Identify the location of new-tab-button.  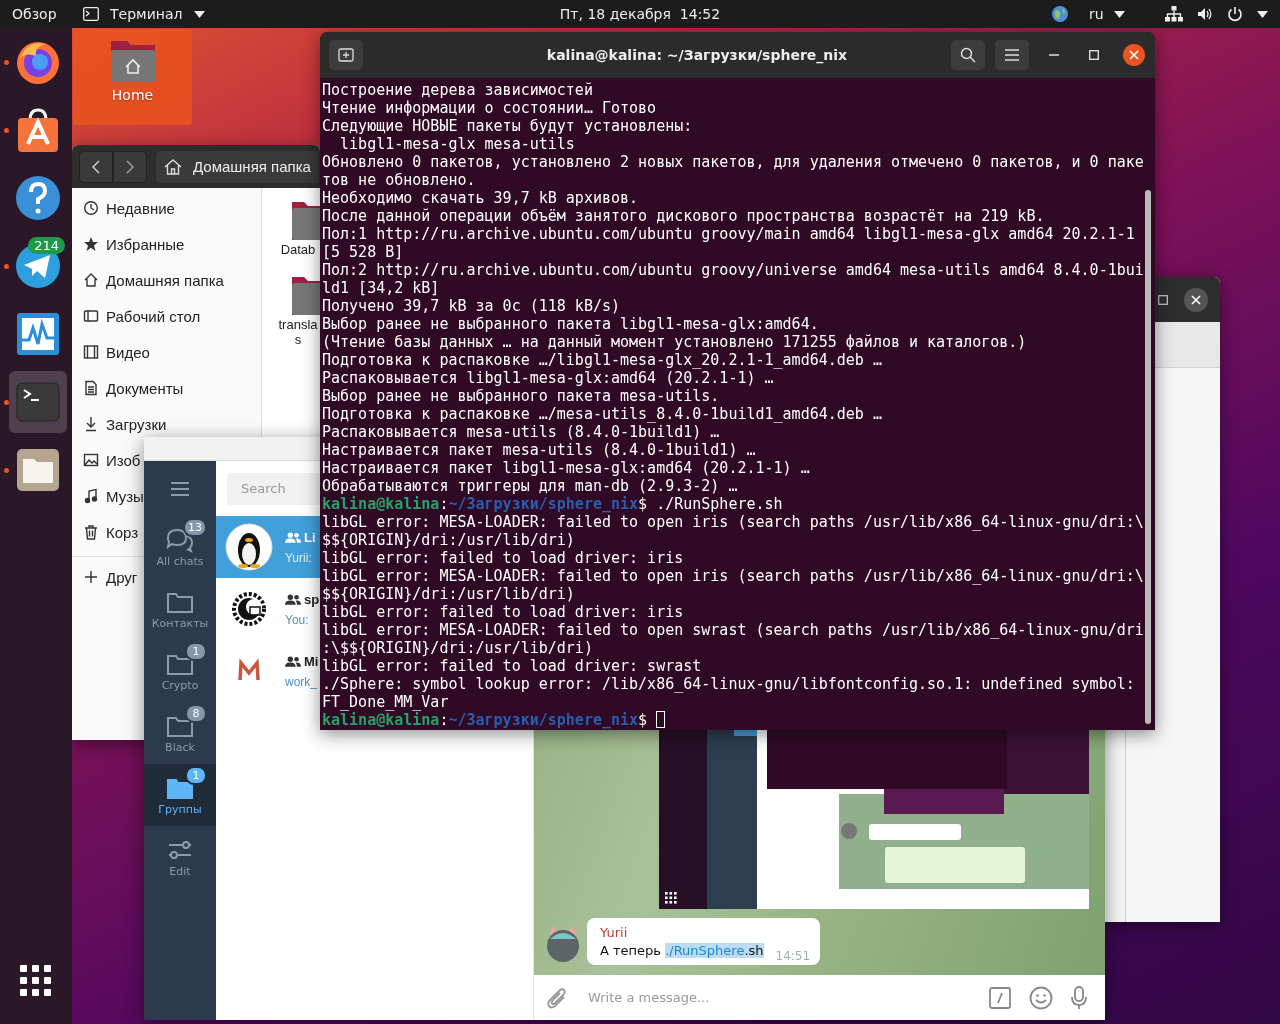
(346, 55).